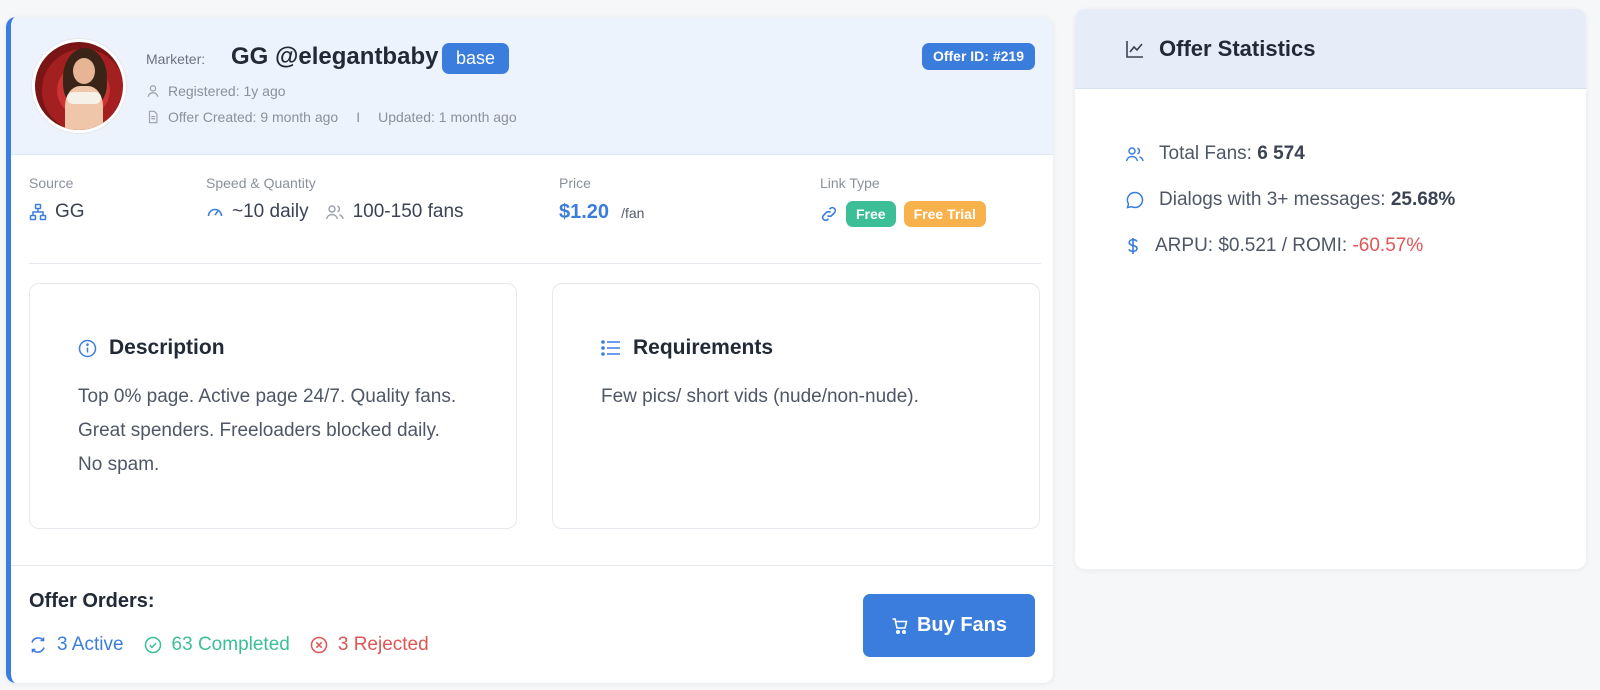  Describe the element at coordinates (1135, 200) in the screenshot. I see `chat-bubble-icon` at that location.